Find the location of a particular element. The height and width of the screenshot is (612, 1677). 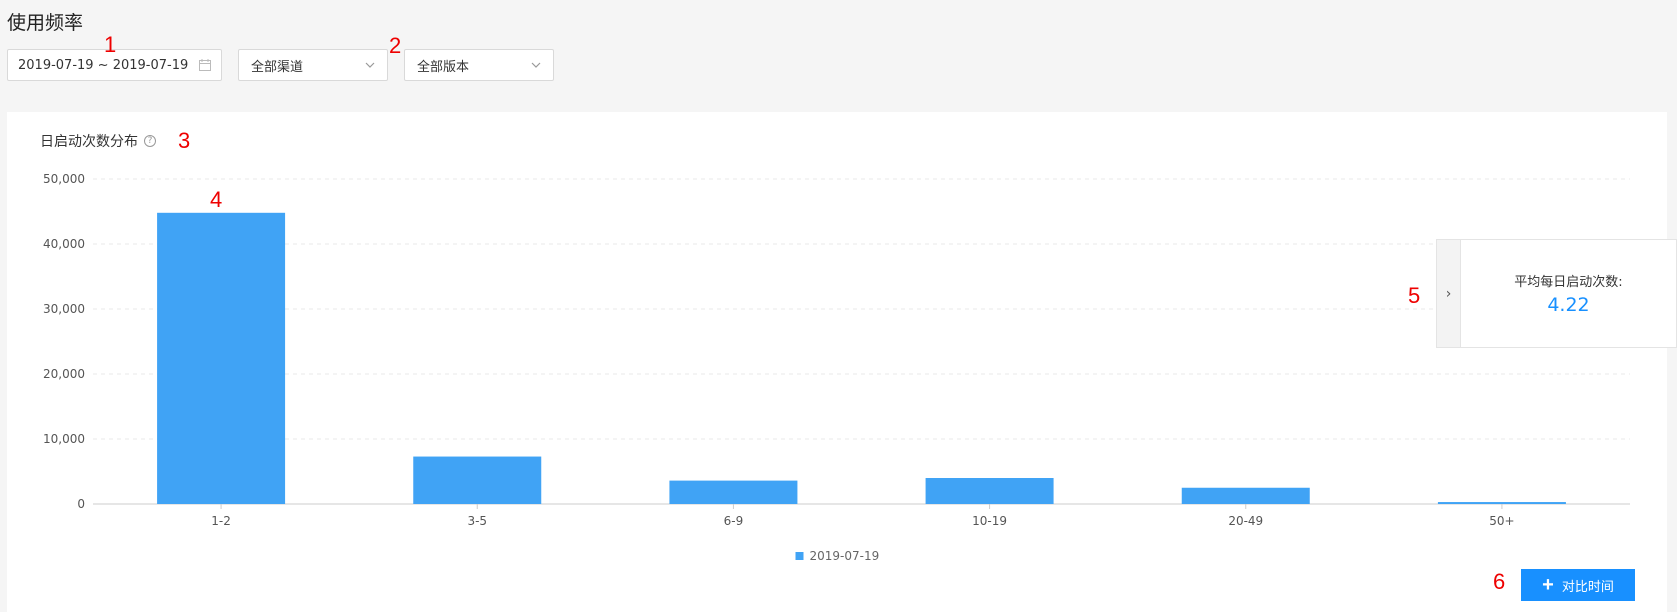

y-tick-label: 10,000 is located at coordinates (64, 439).